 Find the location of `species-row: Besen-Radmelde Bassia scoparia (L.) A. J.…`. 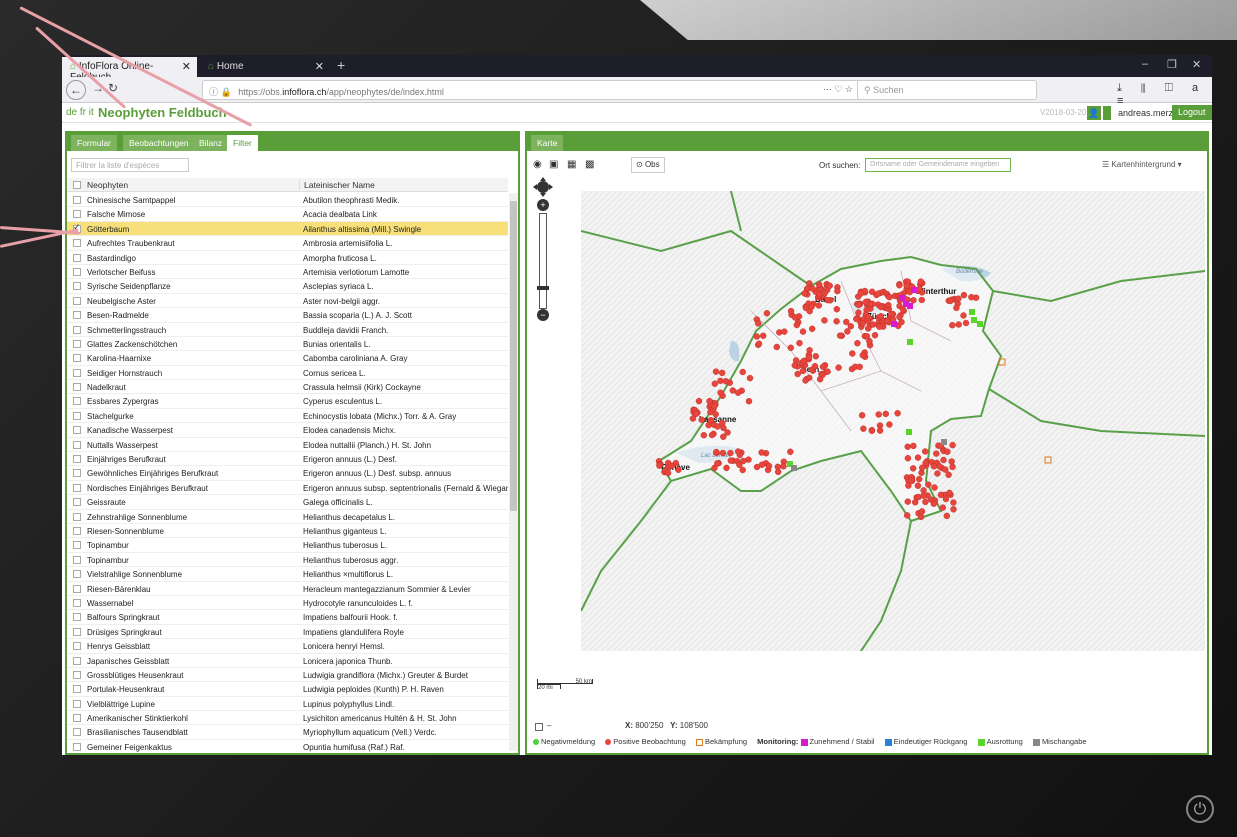

species-row: Besen-Radmelde Bassia scoparia (L.) A. J.… is located at coordinates (287, 315).